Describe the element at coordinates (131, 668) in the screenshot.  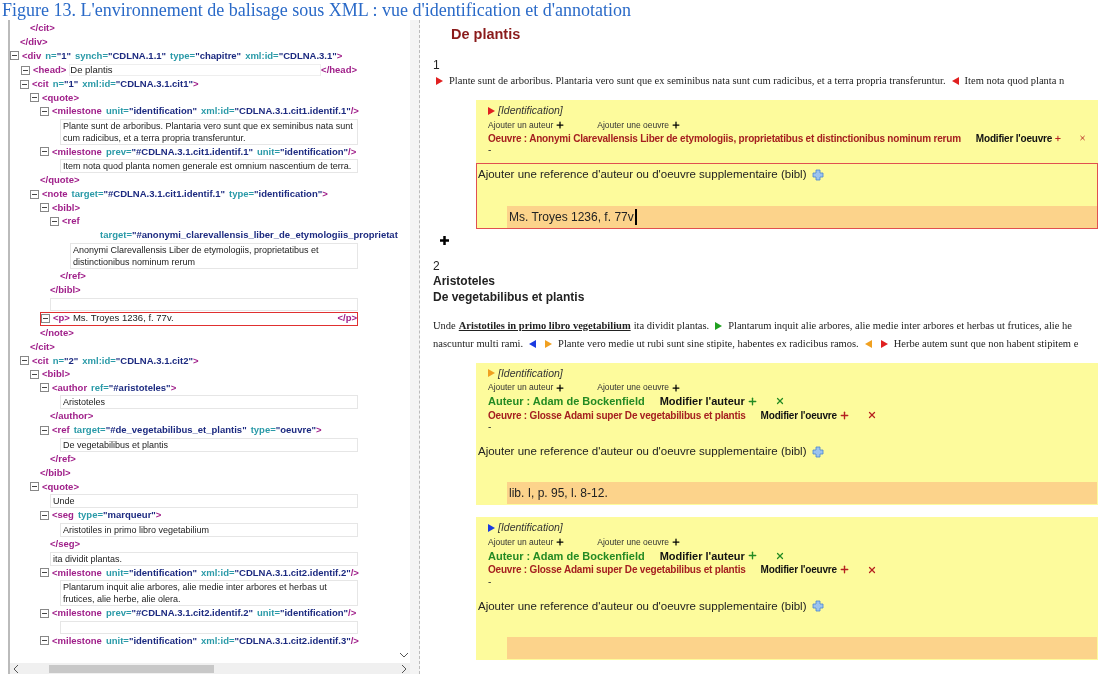
I see `scrollbar-thumb` at that location.